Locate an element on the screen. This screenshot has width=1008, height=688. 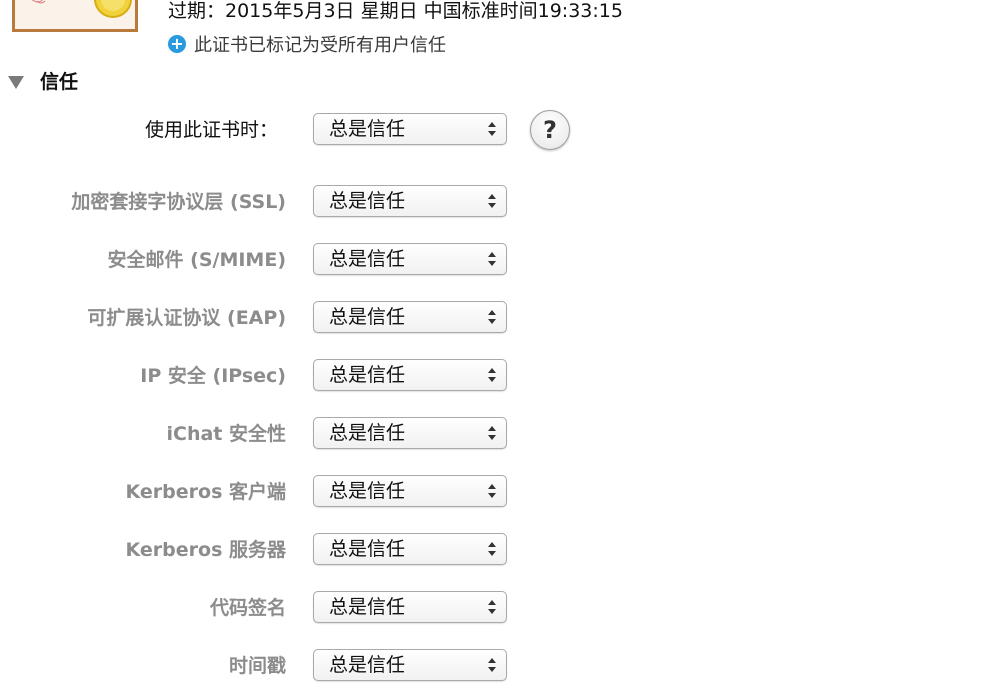
ichat-popup: 总是信任 is located at coordinates (410, 433).